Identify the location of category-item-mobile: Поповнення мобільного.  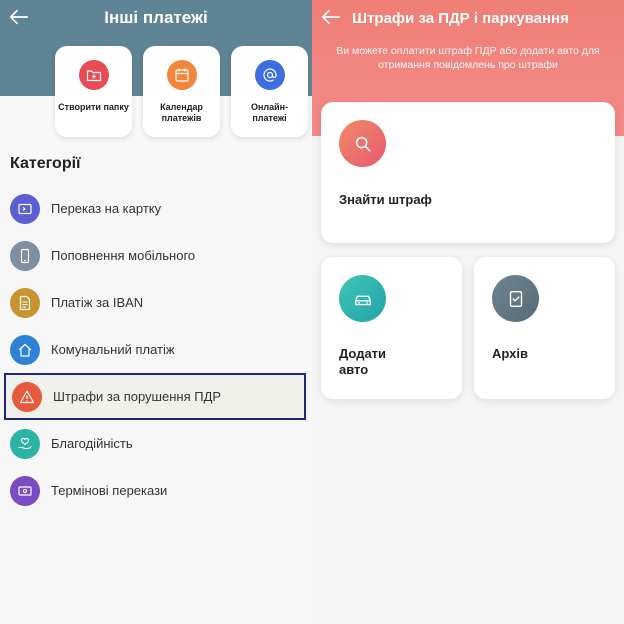
(156, 255).